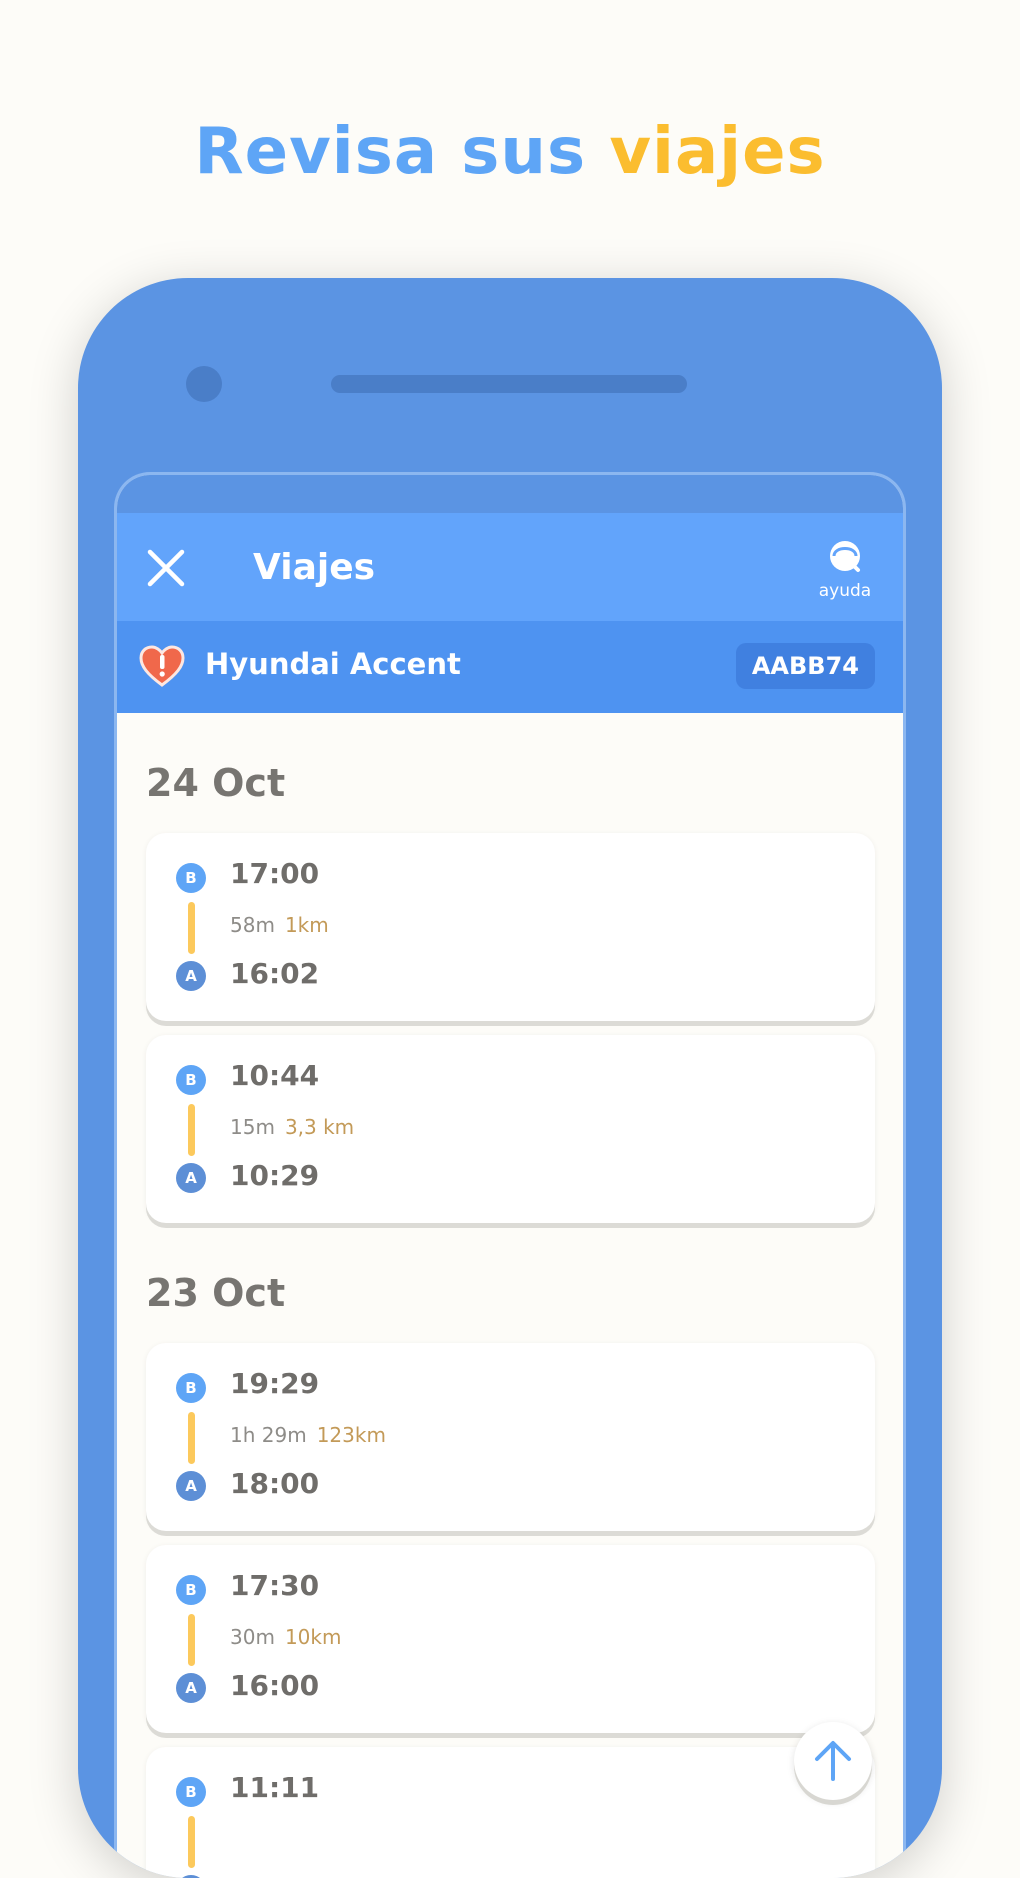 This screenshot has height=1878, width=1020. I want to click on trip-duration: 30m, so click(252, 1637).